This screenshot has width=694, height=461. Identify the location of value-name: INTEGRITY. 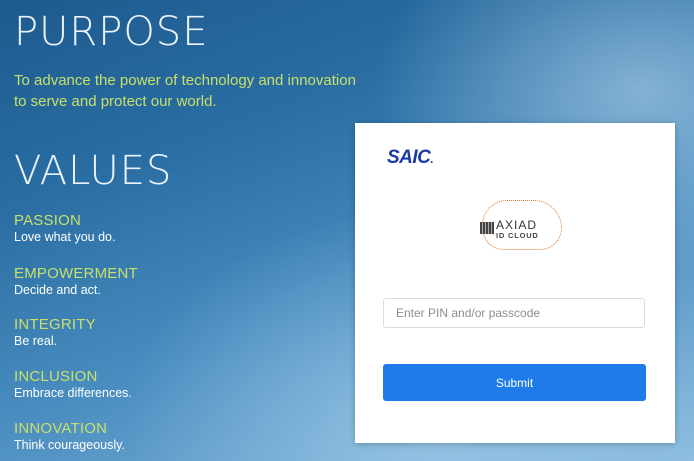
(55, 324).